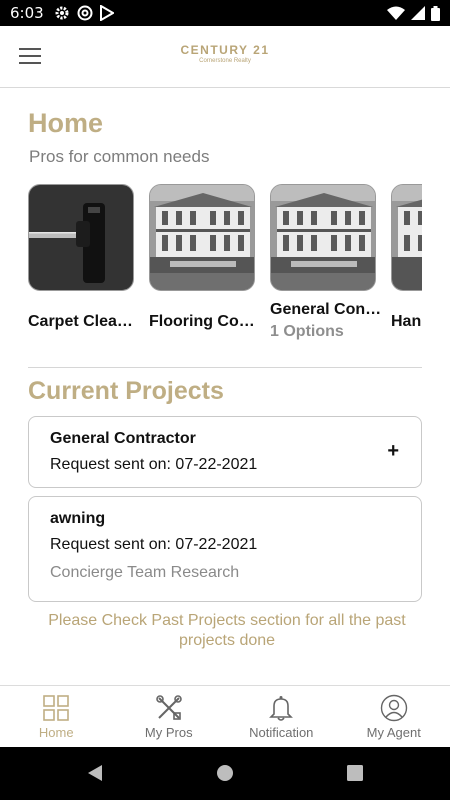 The height and width of the screenshot is (800, 450). Describe the element at coordinates (62, 13) in the screenshot. I see `gear-icon` at that location.